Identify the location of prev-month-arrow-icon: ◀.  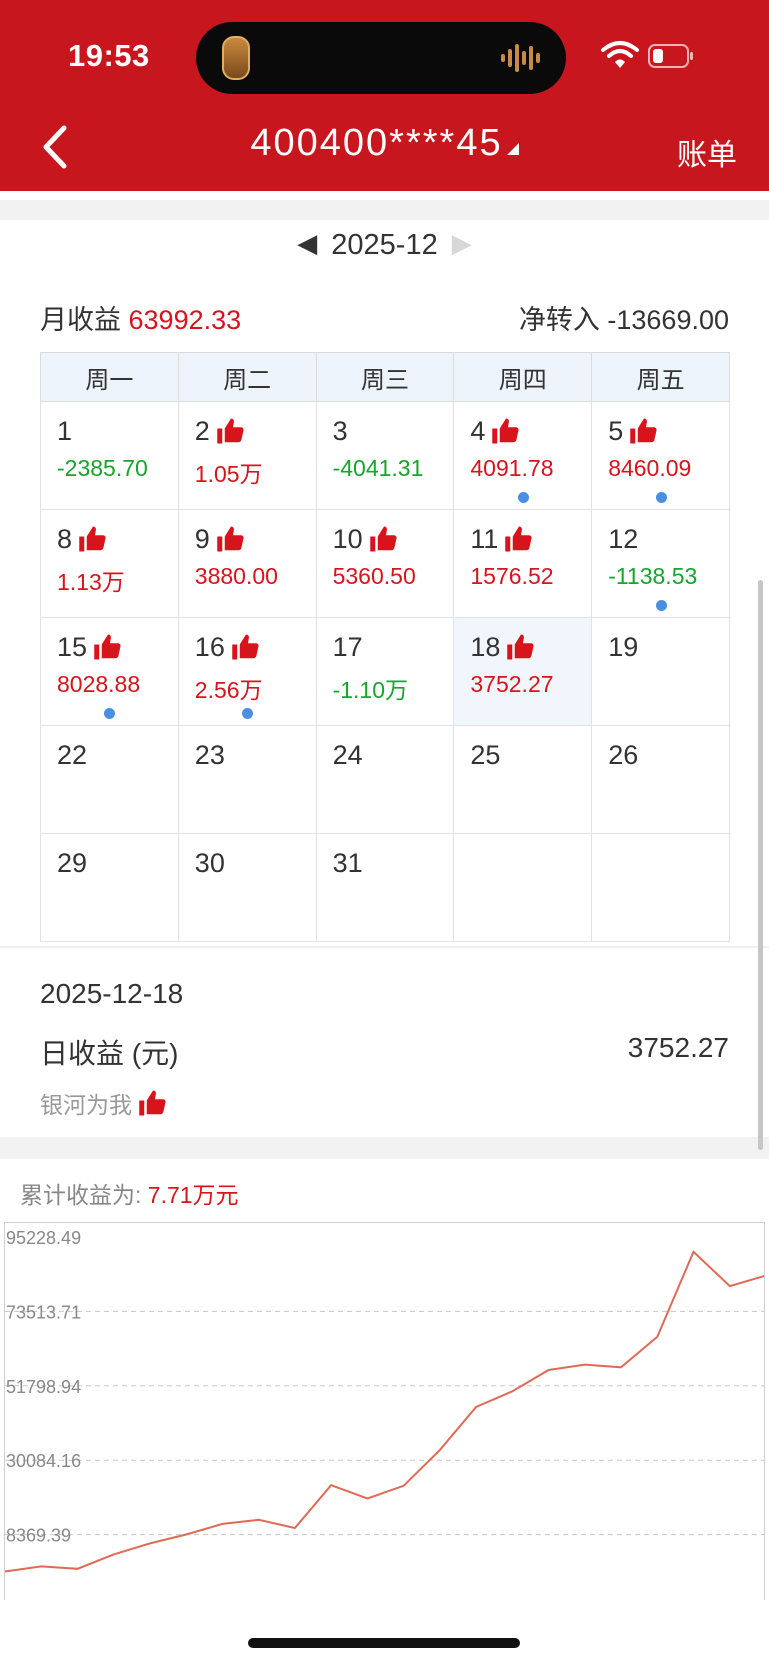
(307, 243).